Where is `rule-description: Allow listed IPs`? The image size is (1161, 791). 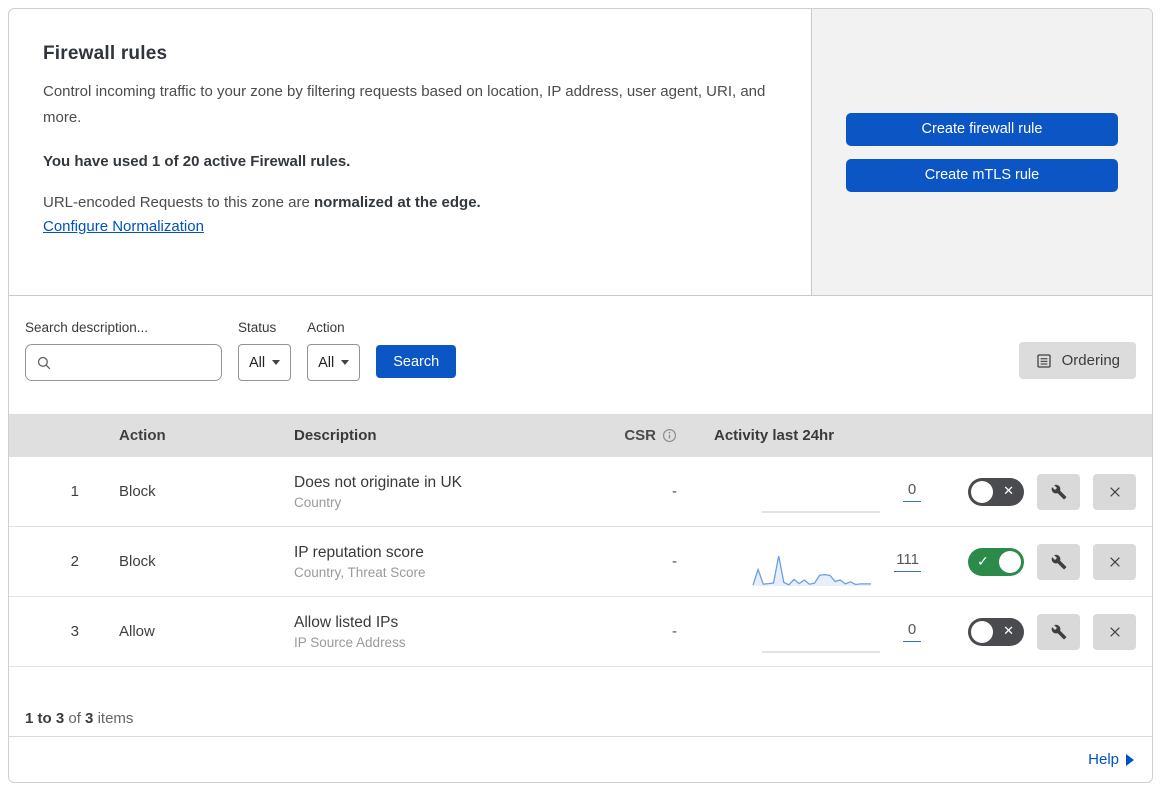 rule-description: Allow listed IPs is located at coordinates (346, 622).